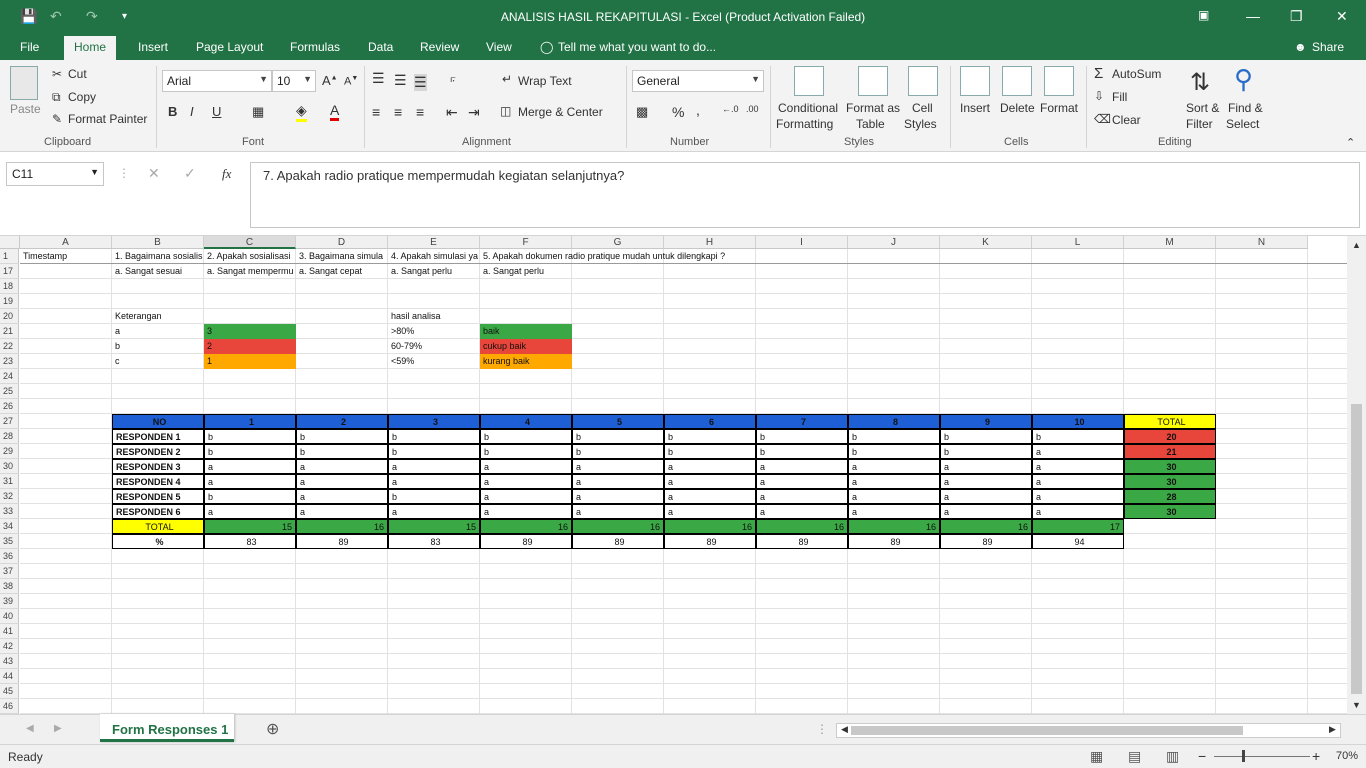 The width and height of the screenshot is (1366, 768). Describe the element at coordinates (9, 631) in the screenshot. I see `row-header-41: 41` at that location.